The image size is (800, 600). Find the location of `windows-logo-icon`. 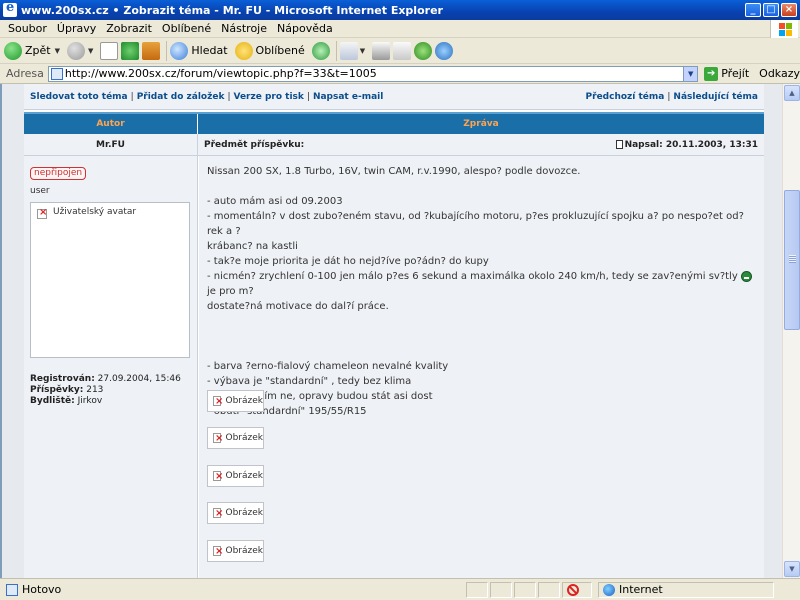

windows-logo-icon is located at coordinates (784, 29).